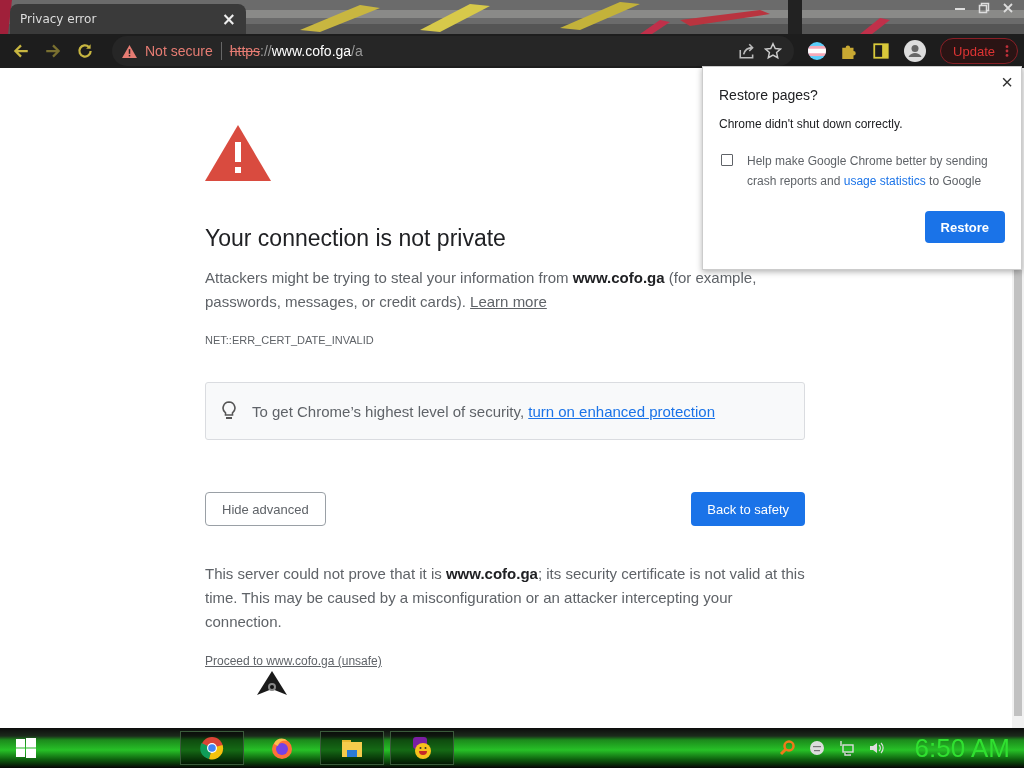  Describe the element at coordinates (265, 509) in the screenshot. I see `hide-advanced-button: Hide advanced` at that location.